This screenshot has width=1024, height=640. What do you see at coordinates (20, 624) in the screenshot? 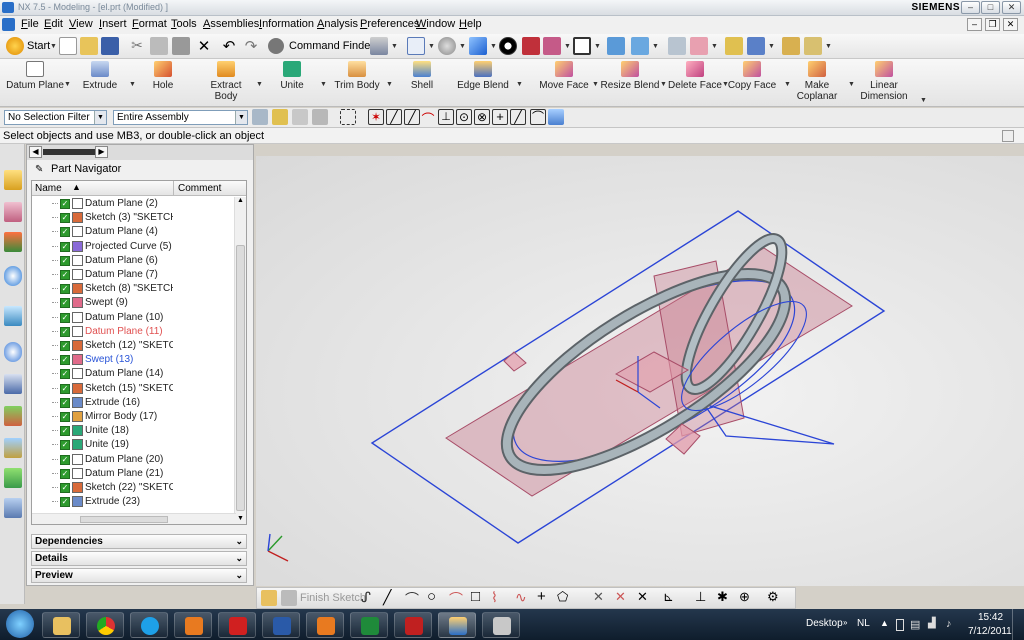
I see `windows-start-button` at bounding box center [20, 624].